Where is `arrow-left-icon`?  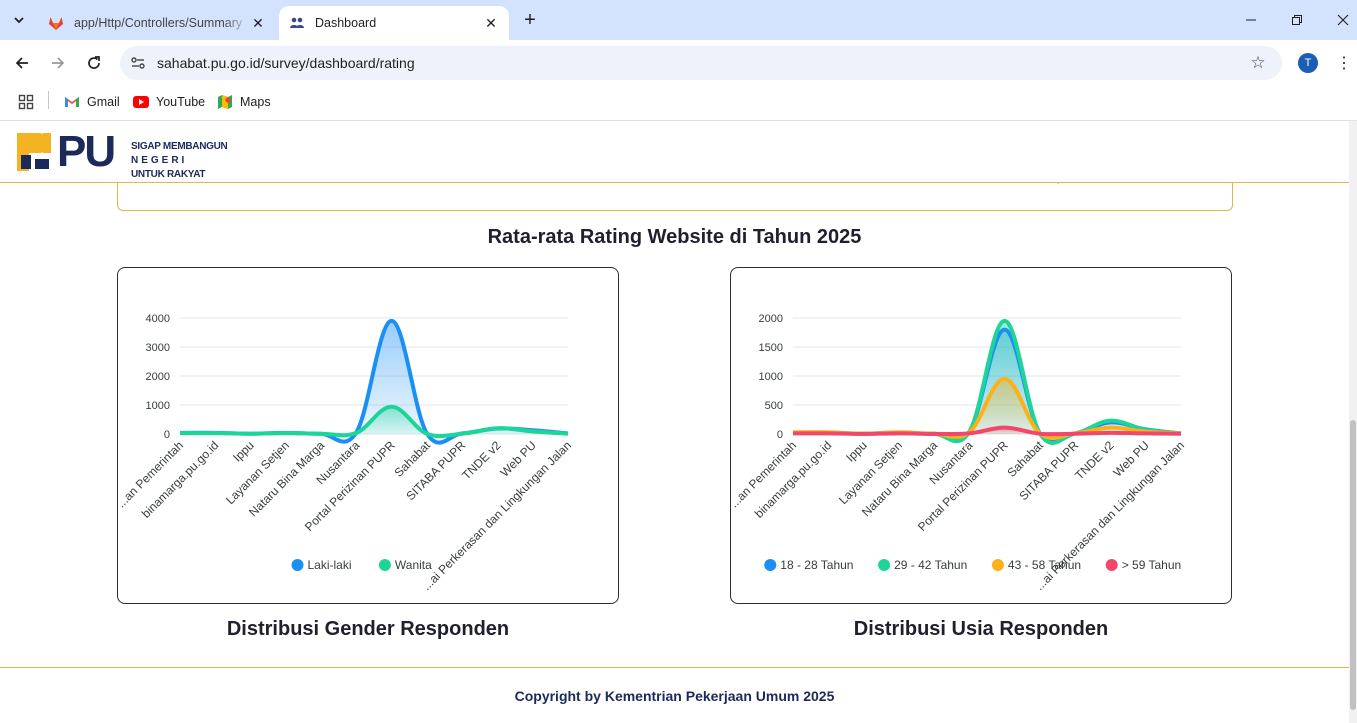 arrow-left-icon is located at coordinates (21, 63).